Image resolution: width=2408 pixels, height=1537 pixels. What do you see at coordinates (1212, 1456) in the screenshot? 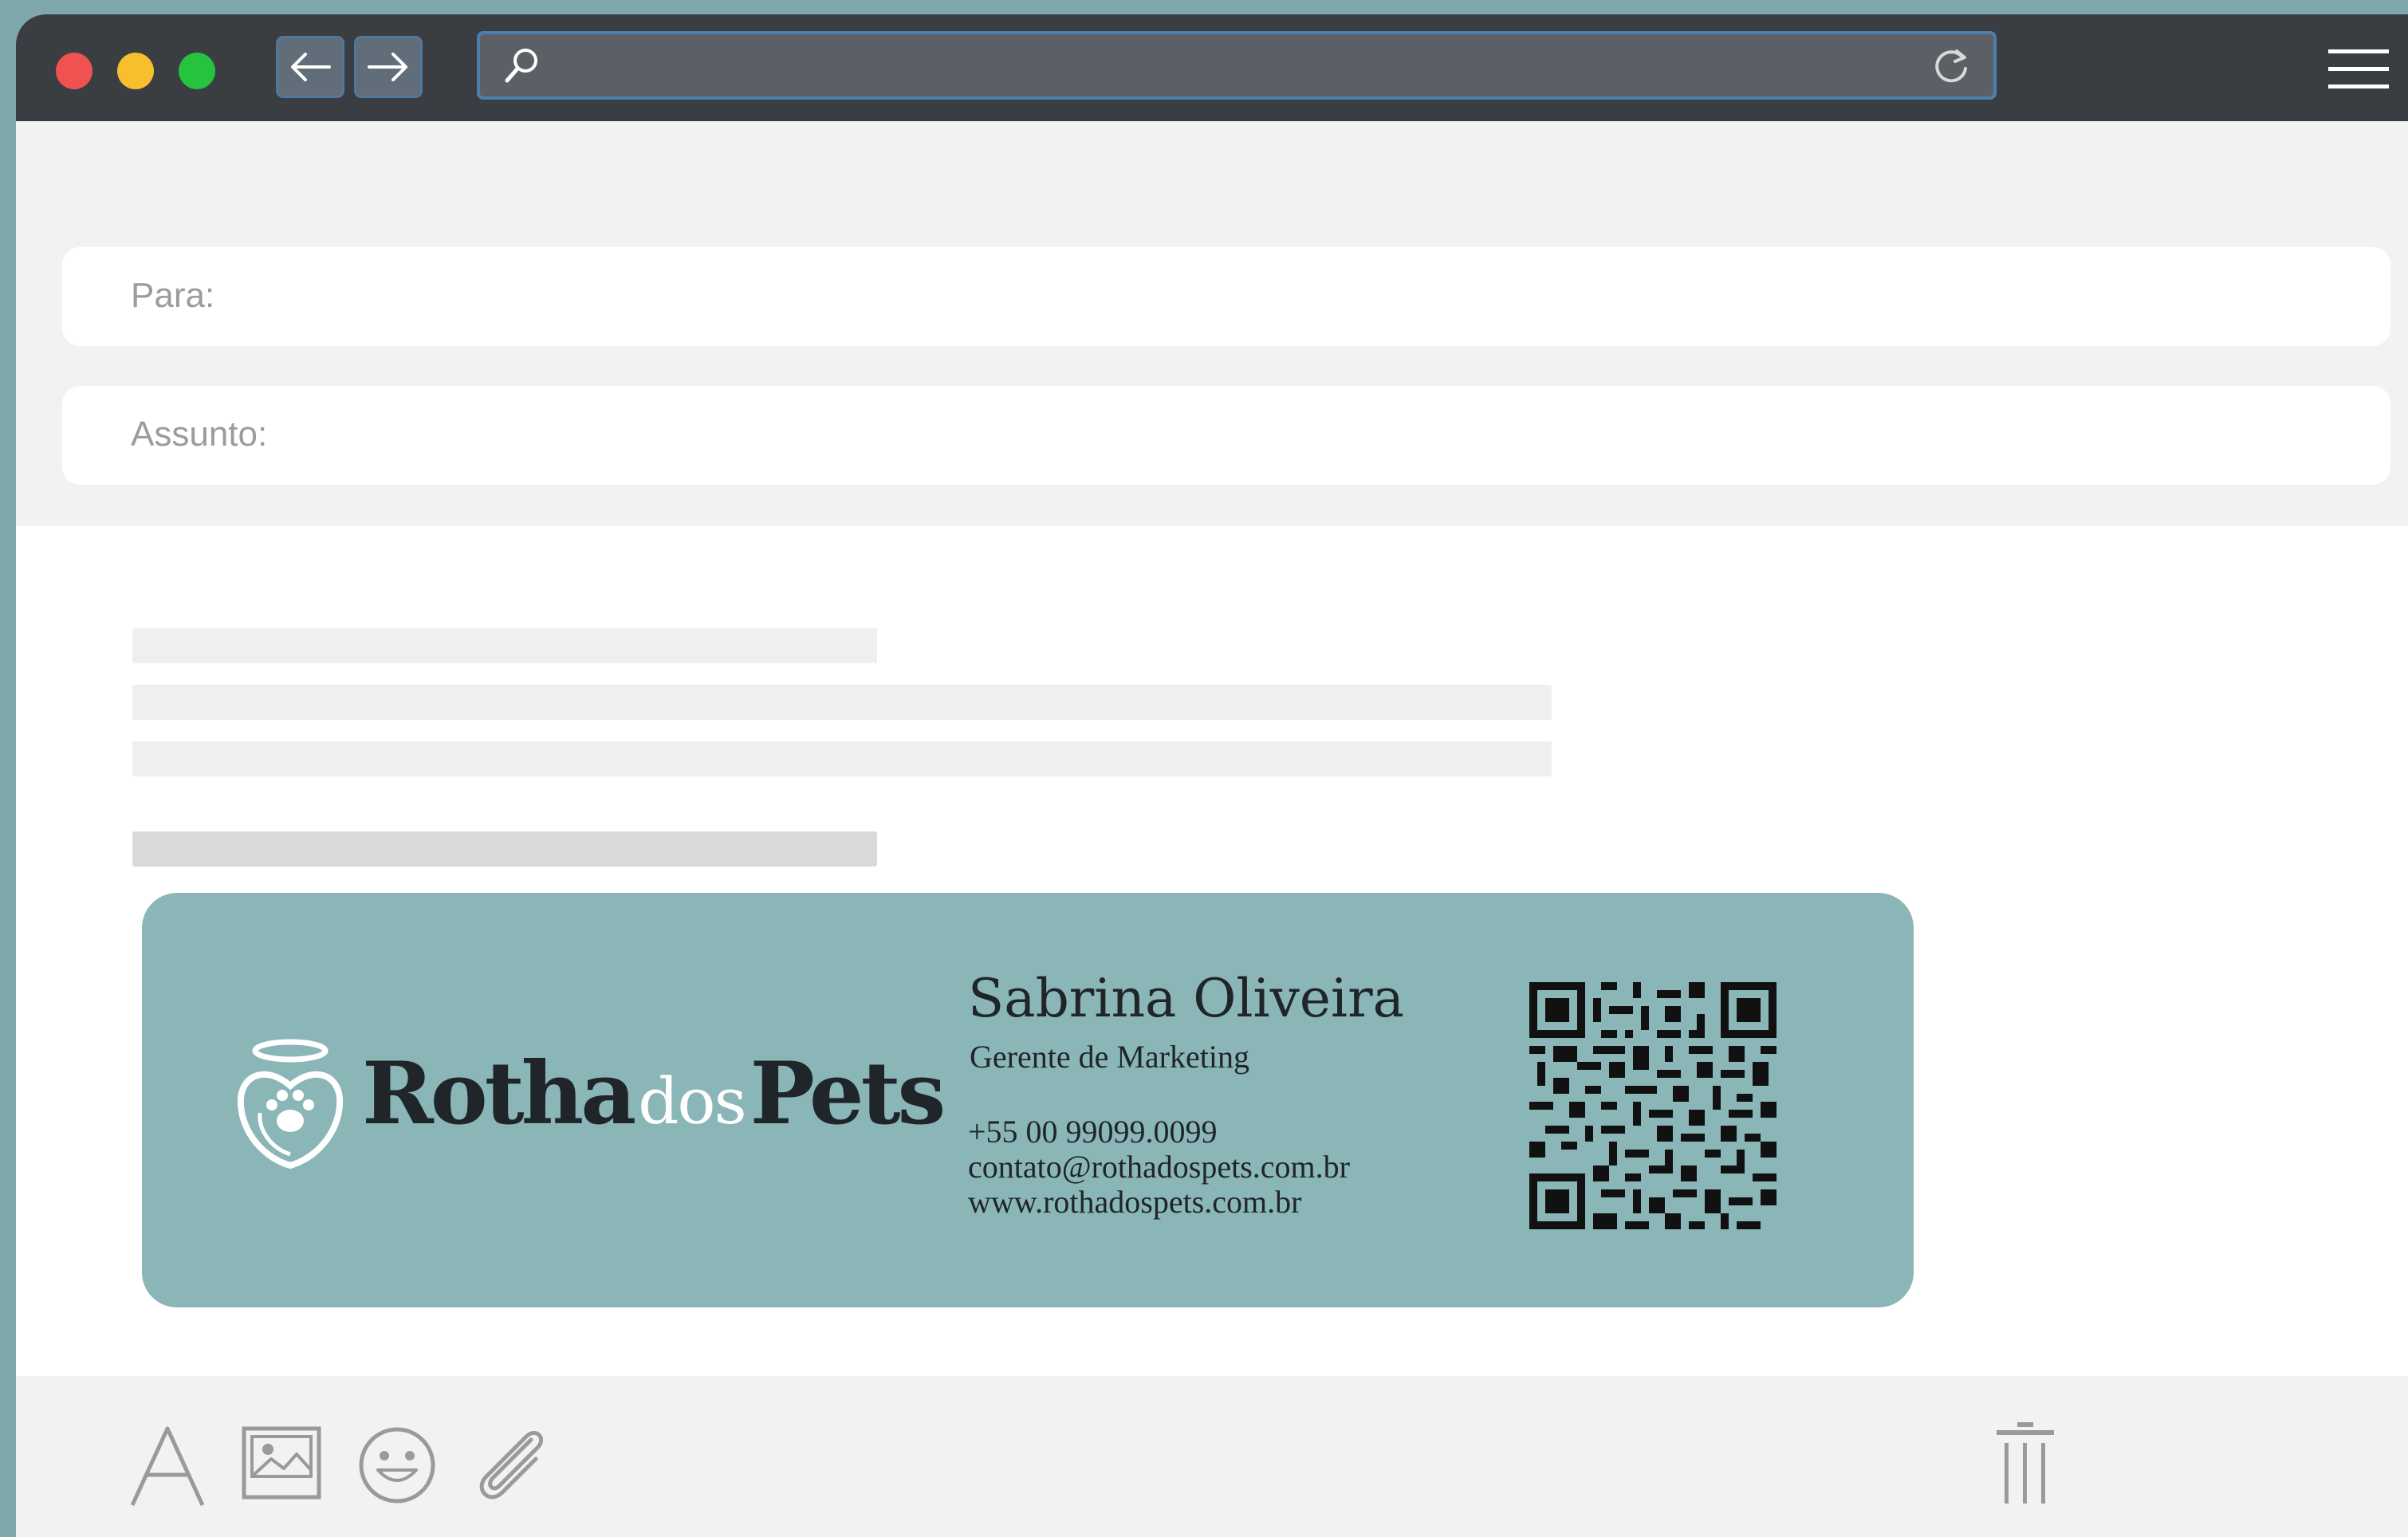
I see `compose-toolbar` at bounding box center [1212, 1456].